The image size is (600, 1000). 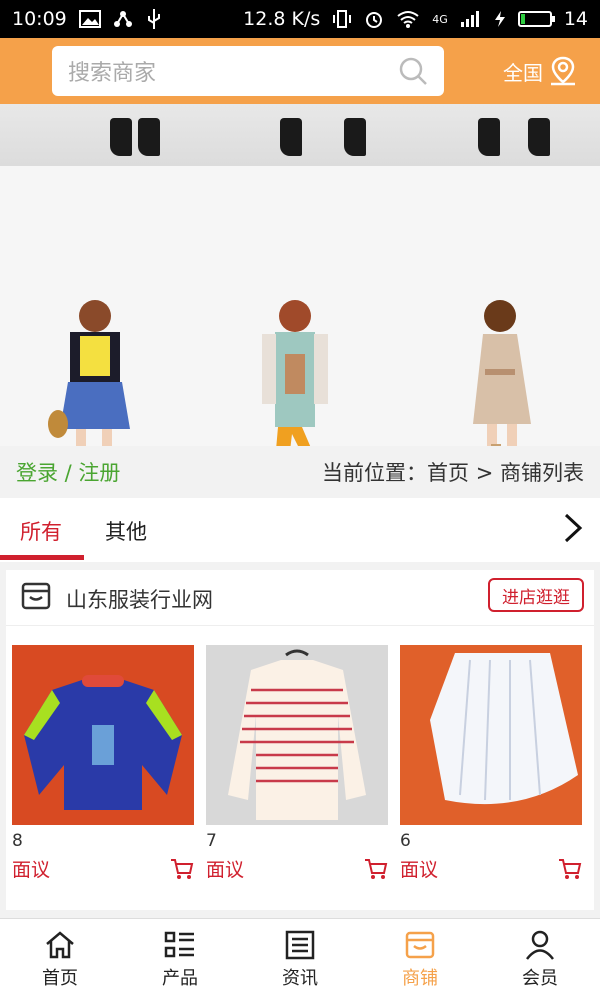 I want to click on chevron-right-icon, so click(x=573, y=528).